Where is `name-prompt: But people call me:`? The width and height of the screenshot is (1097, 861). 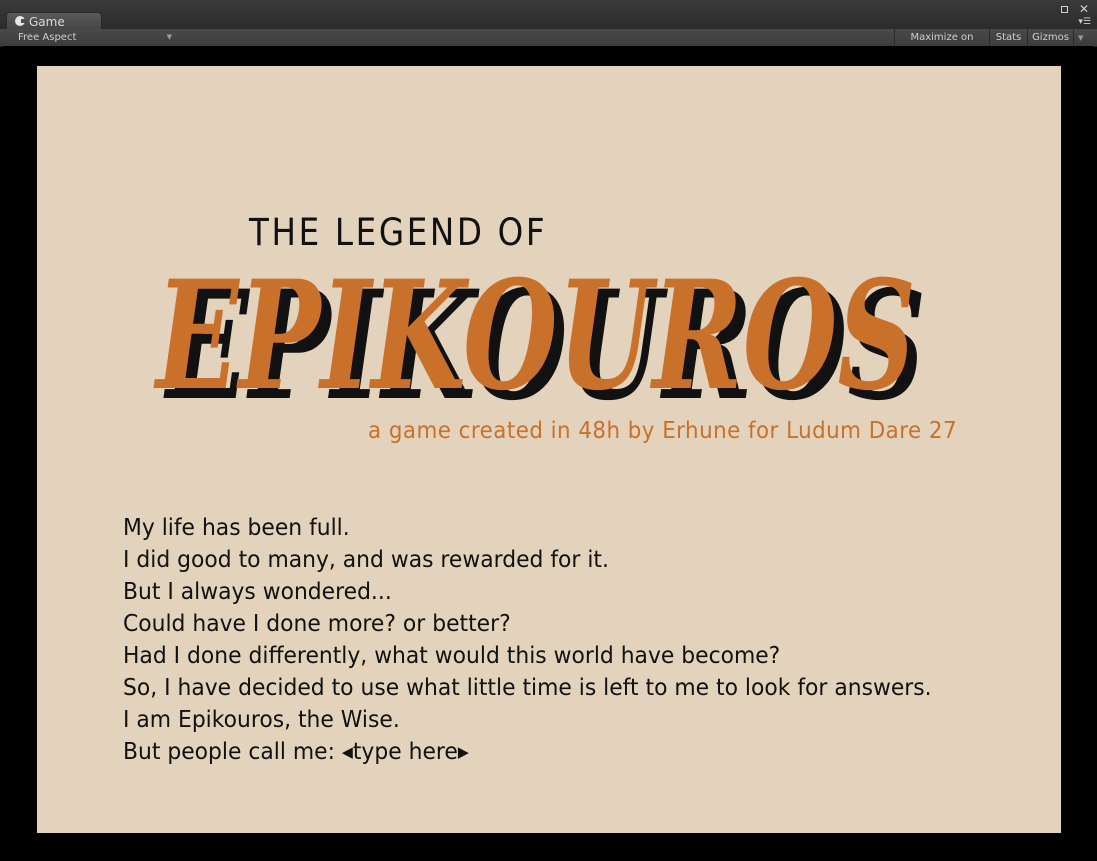
name-prompt: But people call me: is located at coordinates (232, 752).